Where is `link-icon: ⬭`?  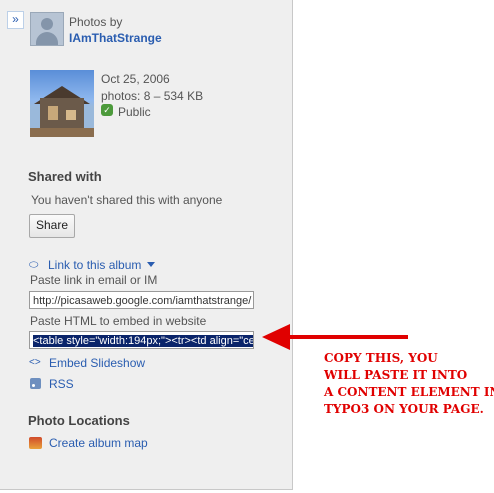
link-icon: ⬭ is located at coordinates (34, 265).